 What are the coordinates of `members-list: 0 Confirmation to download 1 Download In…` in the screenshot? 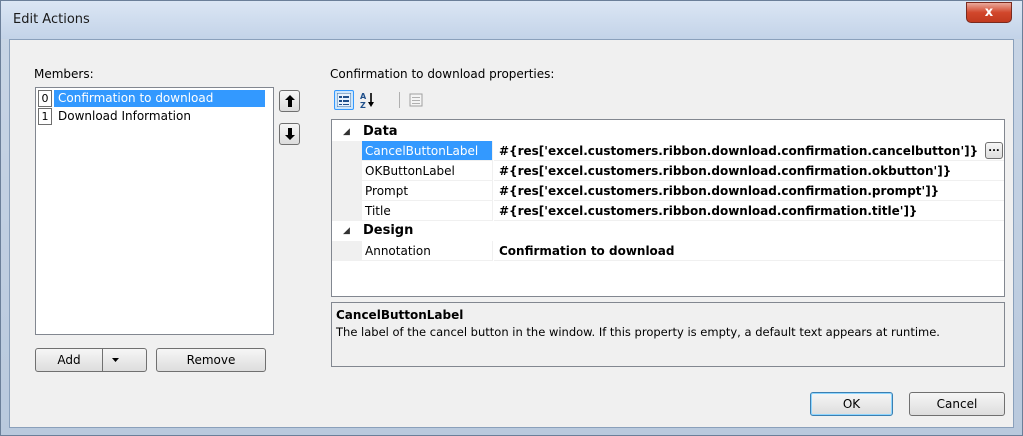 It's located at (154, 211).